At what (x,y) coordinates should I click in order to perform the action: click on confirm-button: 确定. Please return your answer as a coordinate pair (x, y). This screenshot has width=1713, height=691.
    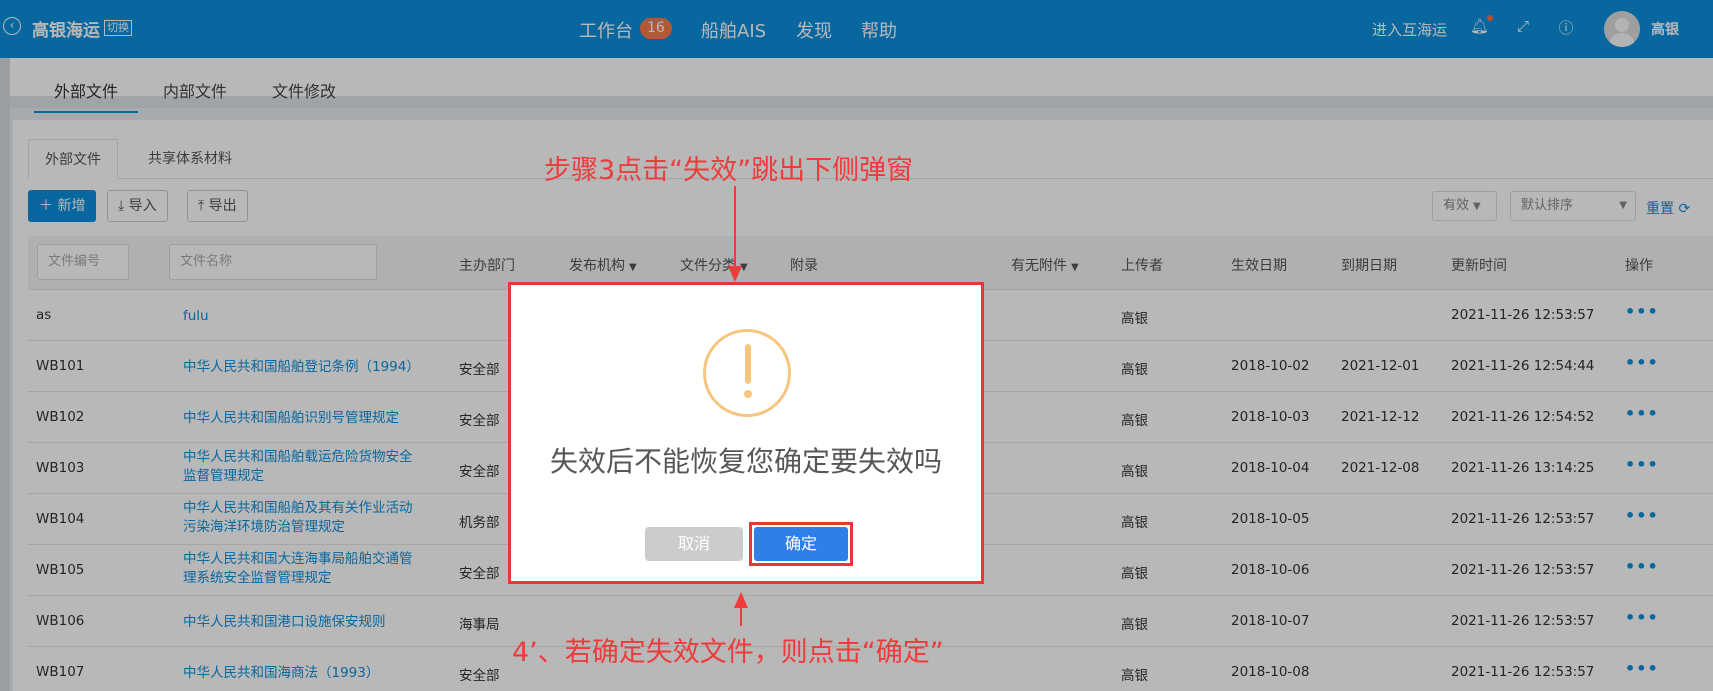
    Looking at the image, I should click on (801, 544).